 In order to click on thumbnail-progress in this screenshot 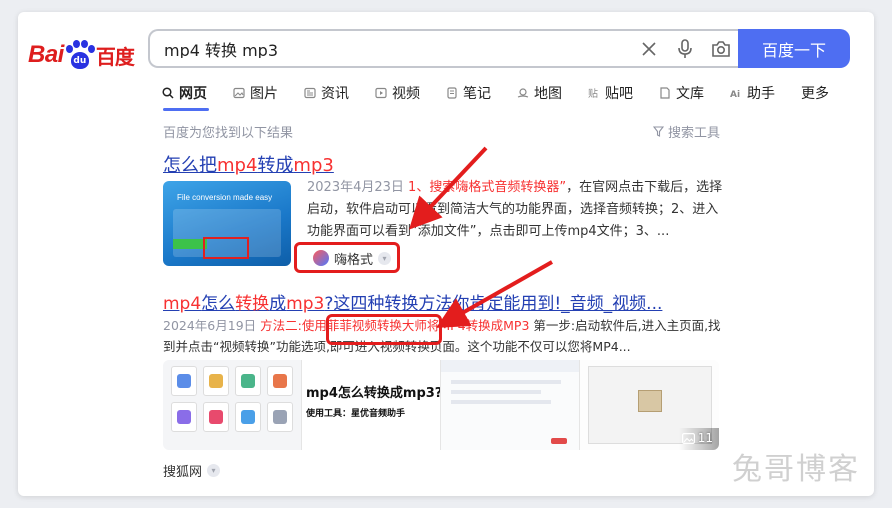, I will do `click(190, 244)`.